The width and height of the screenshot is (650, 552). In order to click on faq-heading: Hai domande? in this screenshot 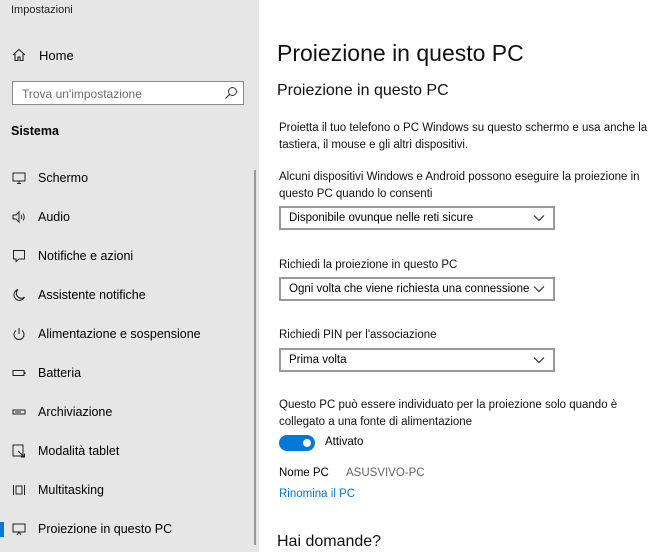, I will do `click(329, 541)`.